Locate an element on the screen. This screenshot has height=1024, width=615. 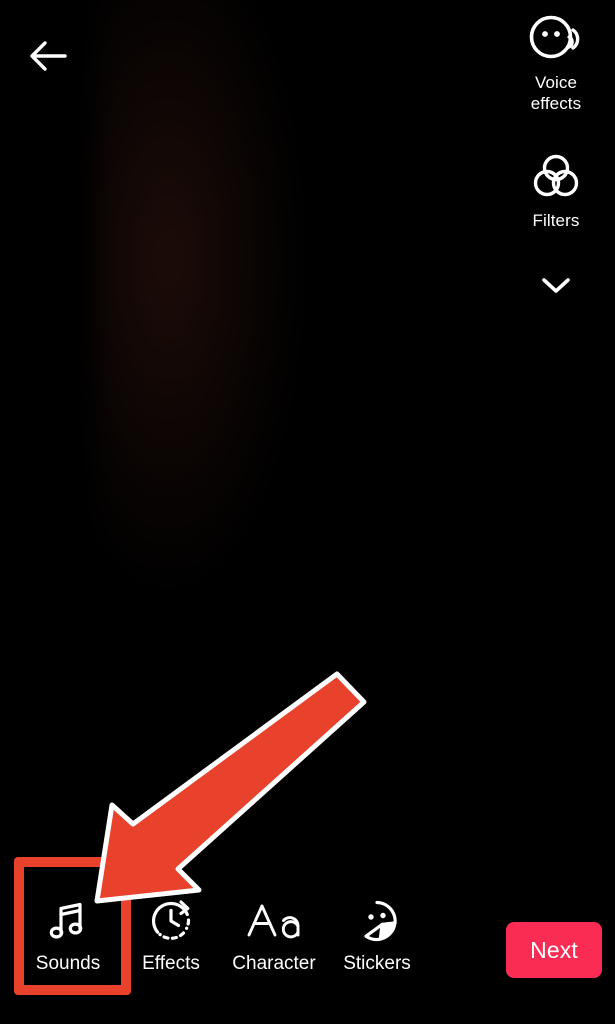
next-button: Next is located at coordinates (554, 950).